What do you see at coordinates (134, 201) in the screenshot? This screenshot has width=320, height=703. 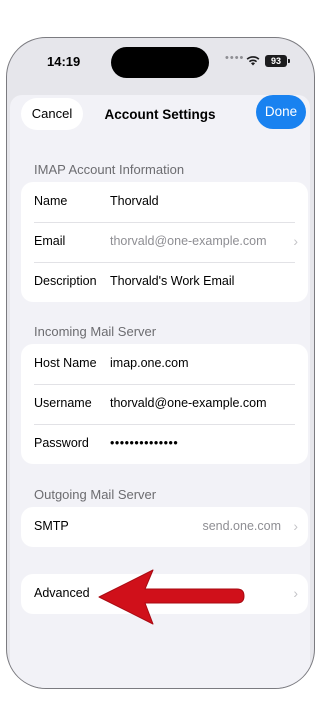 I see `name-field: Thorvald` at bounding box center [134, 201].